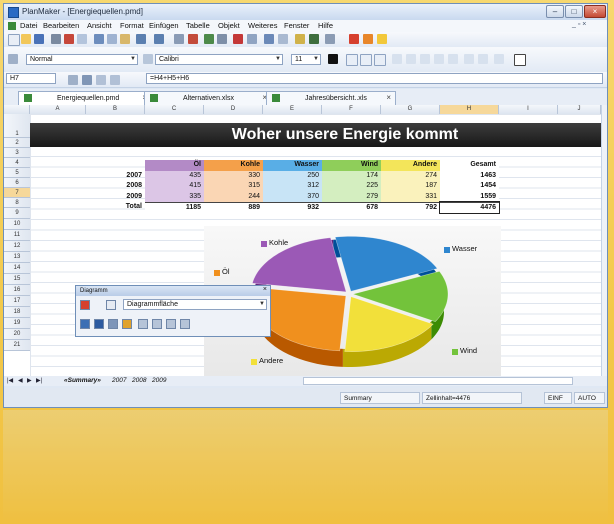 This screenshot has height=524, width=614. Describe the element at coordinates (99, 324) in the screenshot. I see `chart-data-icon` at that location.